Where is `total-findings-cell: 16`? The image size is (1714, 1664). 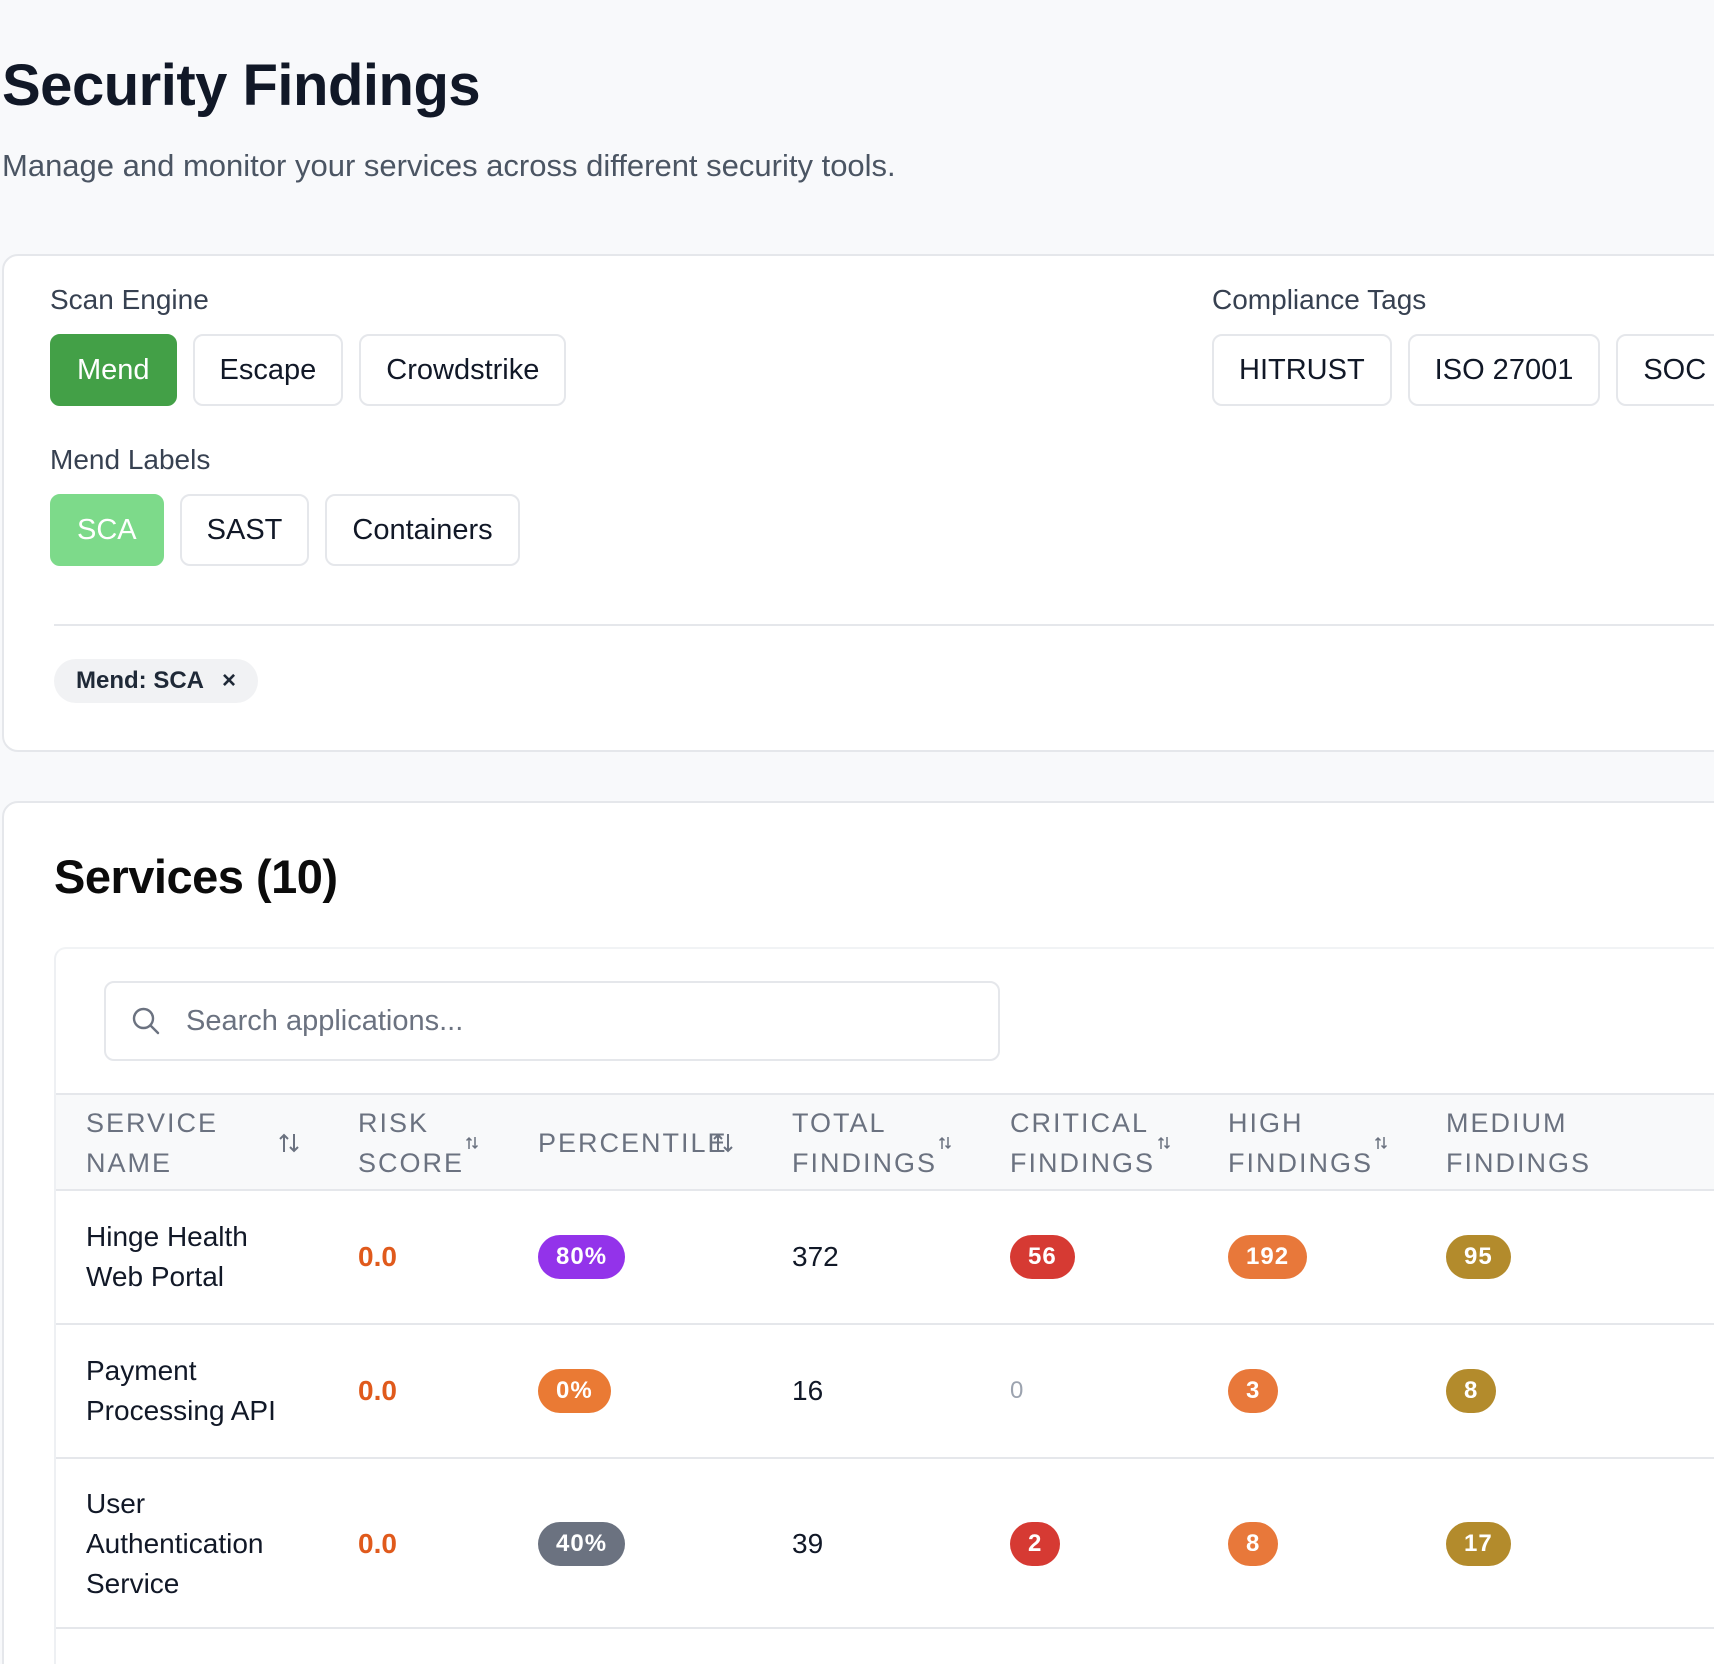 total-findings-cell: 16 is located at coordinates (808, 1390).